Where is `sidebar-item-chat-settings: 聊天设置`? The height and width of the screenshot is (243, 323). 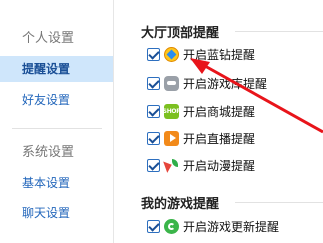 sidebar-item-chat-settings: 聊天设置 is located at coordinates (56, 213).